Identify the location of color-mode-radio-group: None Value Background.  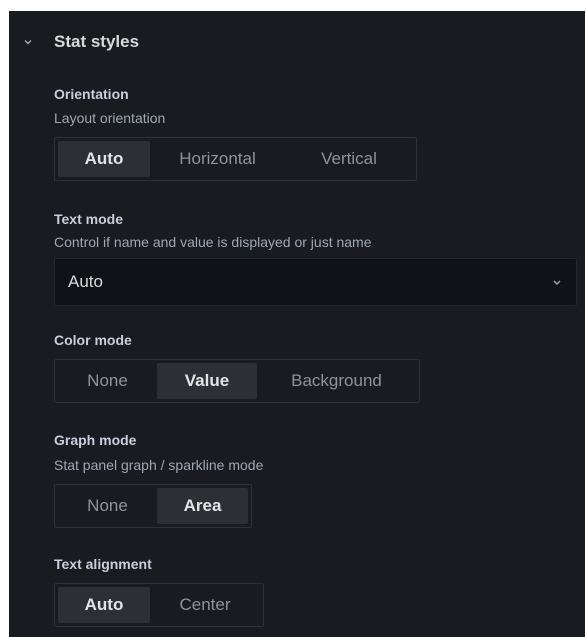
(237, 381).